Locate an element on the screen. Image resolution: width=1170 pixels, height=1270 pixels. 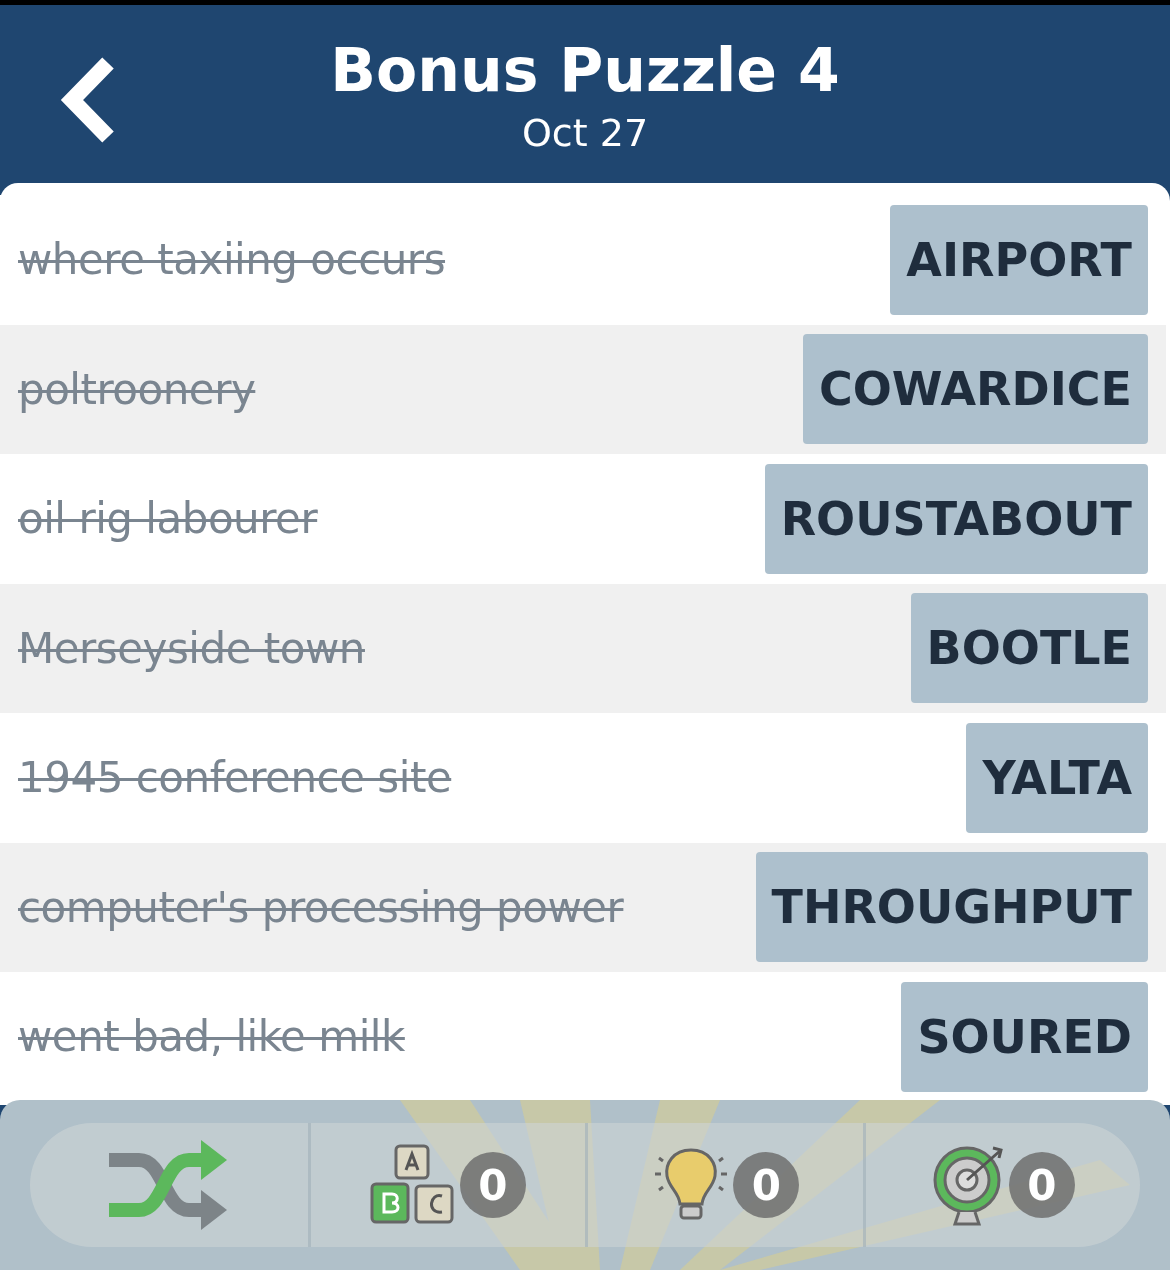
answer-tile: AIRPORT is located at coordinates (1019, 259).